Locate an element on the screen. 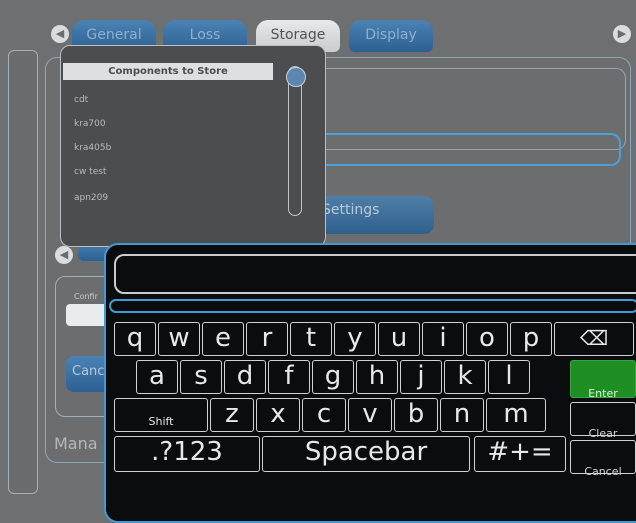 The height and width of the screenshot is (523, 636). clear-key: Clear is located at coordinates (603, 421).